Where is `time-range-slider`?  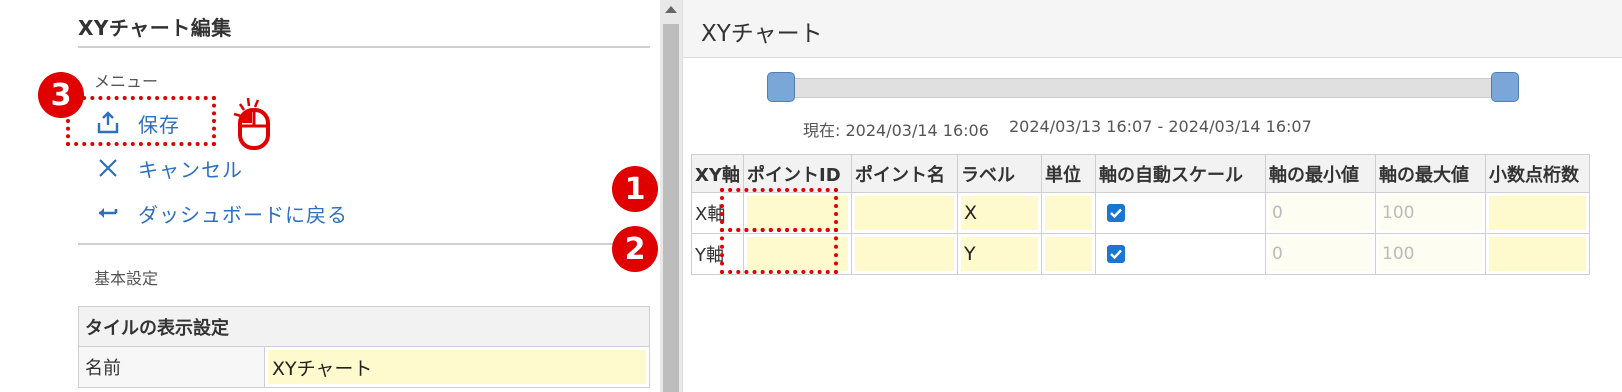 time-range-slider is located at coordinates (1149, 88).